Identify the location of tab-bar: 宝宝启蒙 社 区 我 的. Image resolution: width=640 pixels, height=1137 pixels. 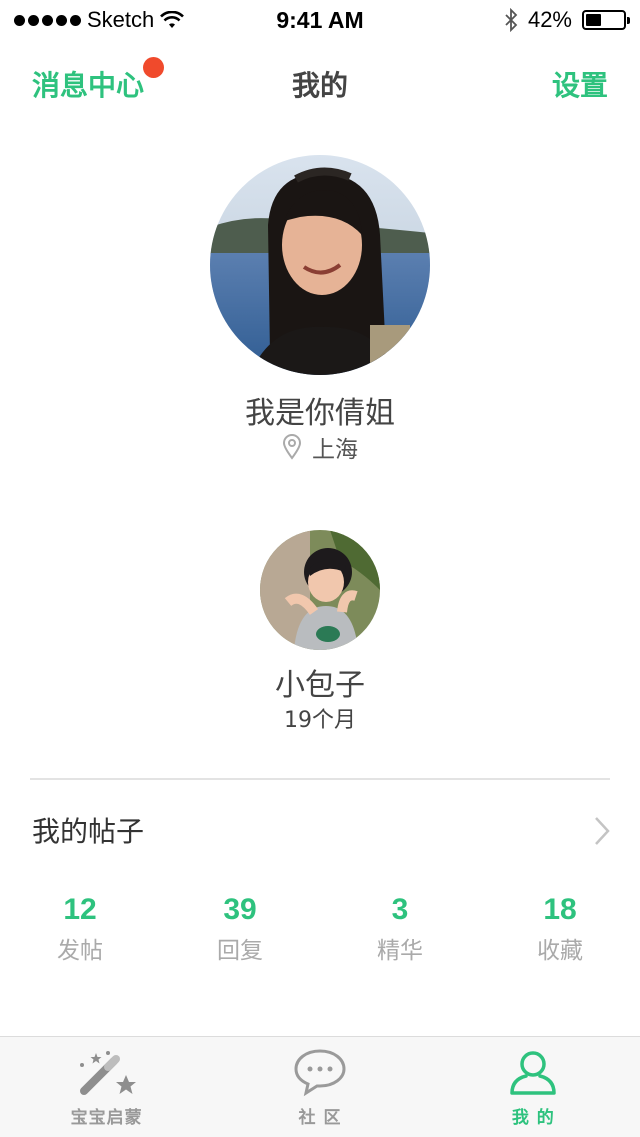
(320, 1086).